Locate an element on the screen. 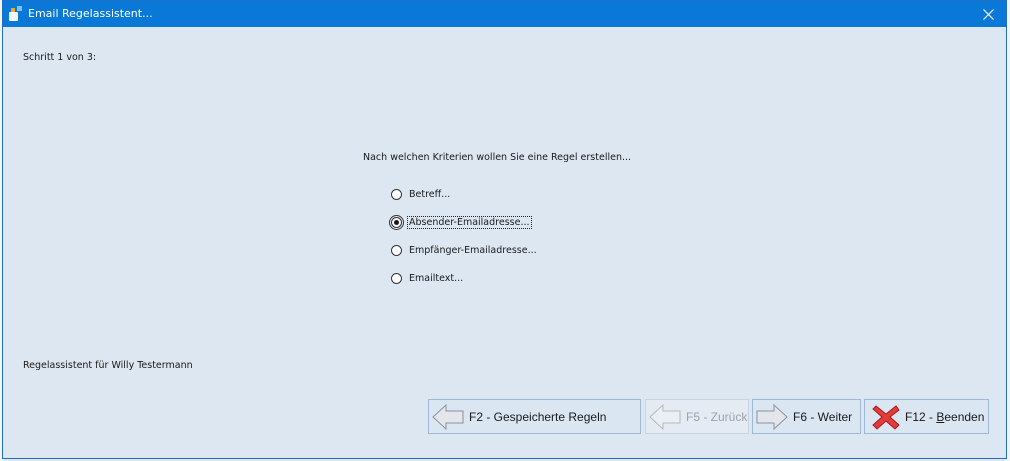  step-label: Schritt 1 von 3: is located at coordinates (60, 57).